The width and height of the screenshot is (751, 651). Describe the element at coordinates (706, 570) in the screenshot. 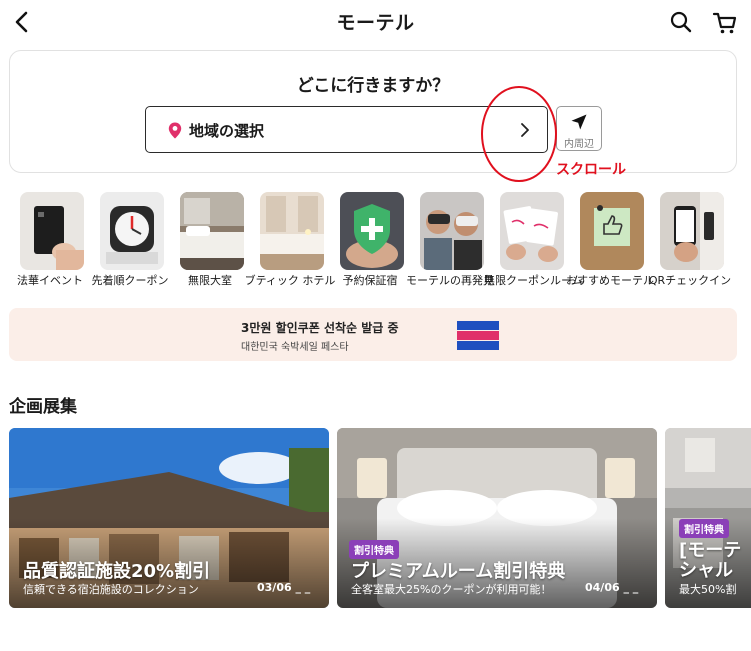

I see `feature-card-title-line2: シャル` at that location.